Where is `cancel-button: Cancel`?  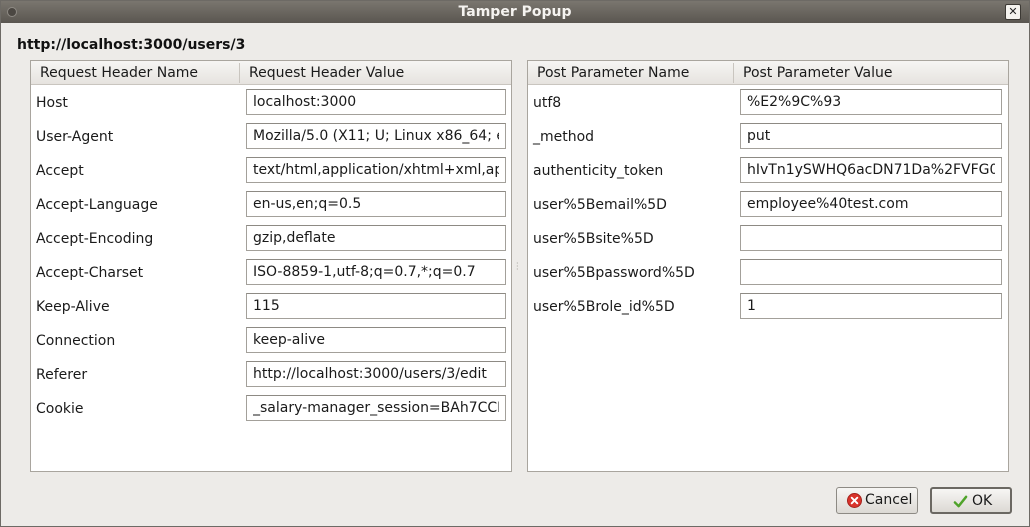
cancel-button: Cancel is located at coordinates (877, 500).